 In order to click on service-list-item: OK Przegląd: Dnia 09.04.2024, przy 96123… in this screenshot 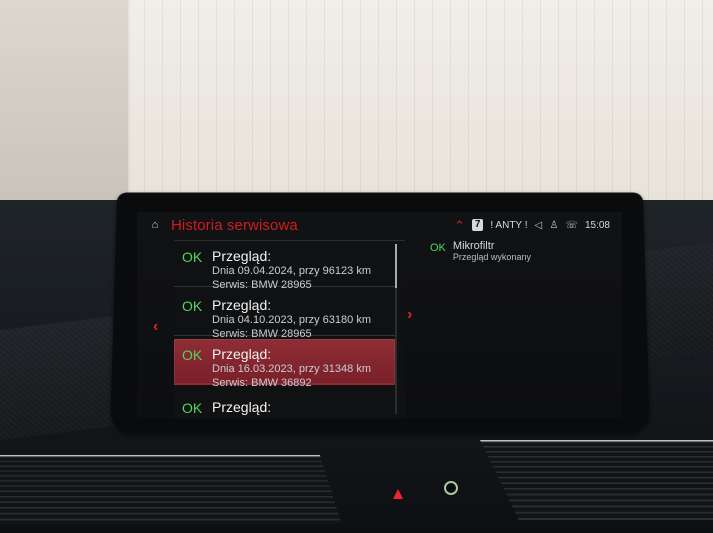, I will do `click(284, 266)`.